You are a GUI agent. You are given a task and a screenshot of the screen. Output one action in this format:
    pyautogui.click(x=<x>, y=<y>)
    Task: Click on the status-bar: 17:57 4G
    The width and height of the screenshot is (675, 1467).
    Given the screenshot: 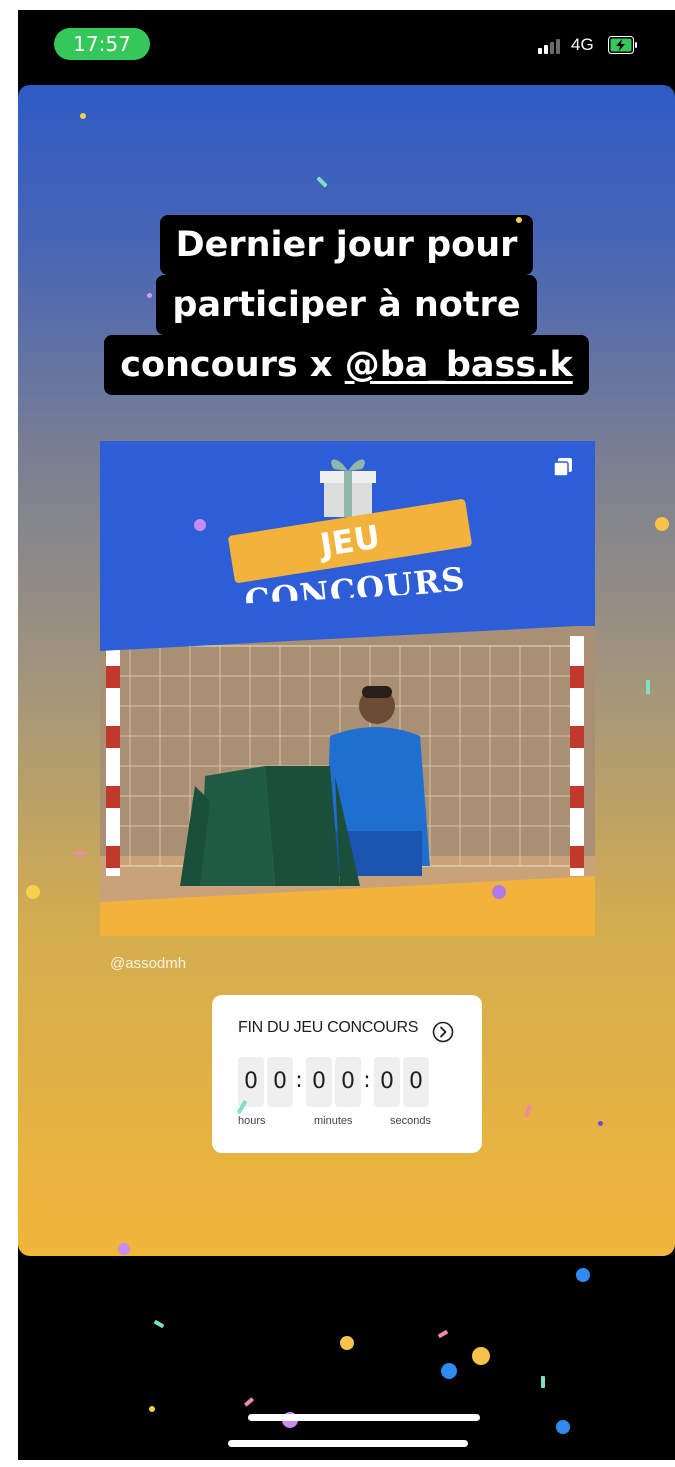 What is the action you would take?
    pyautogui.click(x=346, y=45)
    